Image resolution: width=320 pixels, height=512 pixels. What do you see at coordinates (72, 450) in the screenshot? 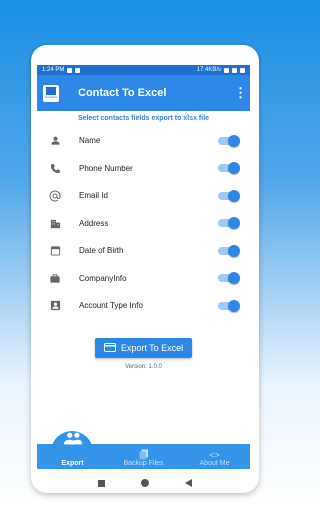
I see `nav-export: Export` at bounding box center [72, 450].